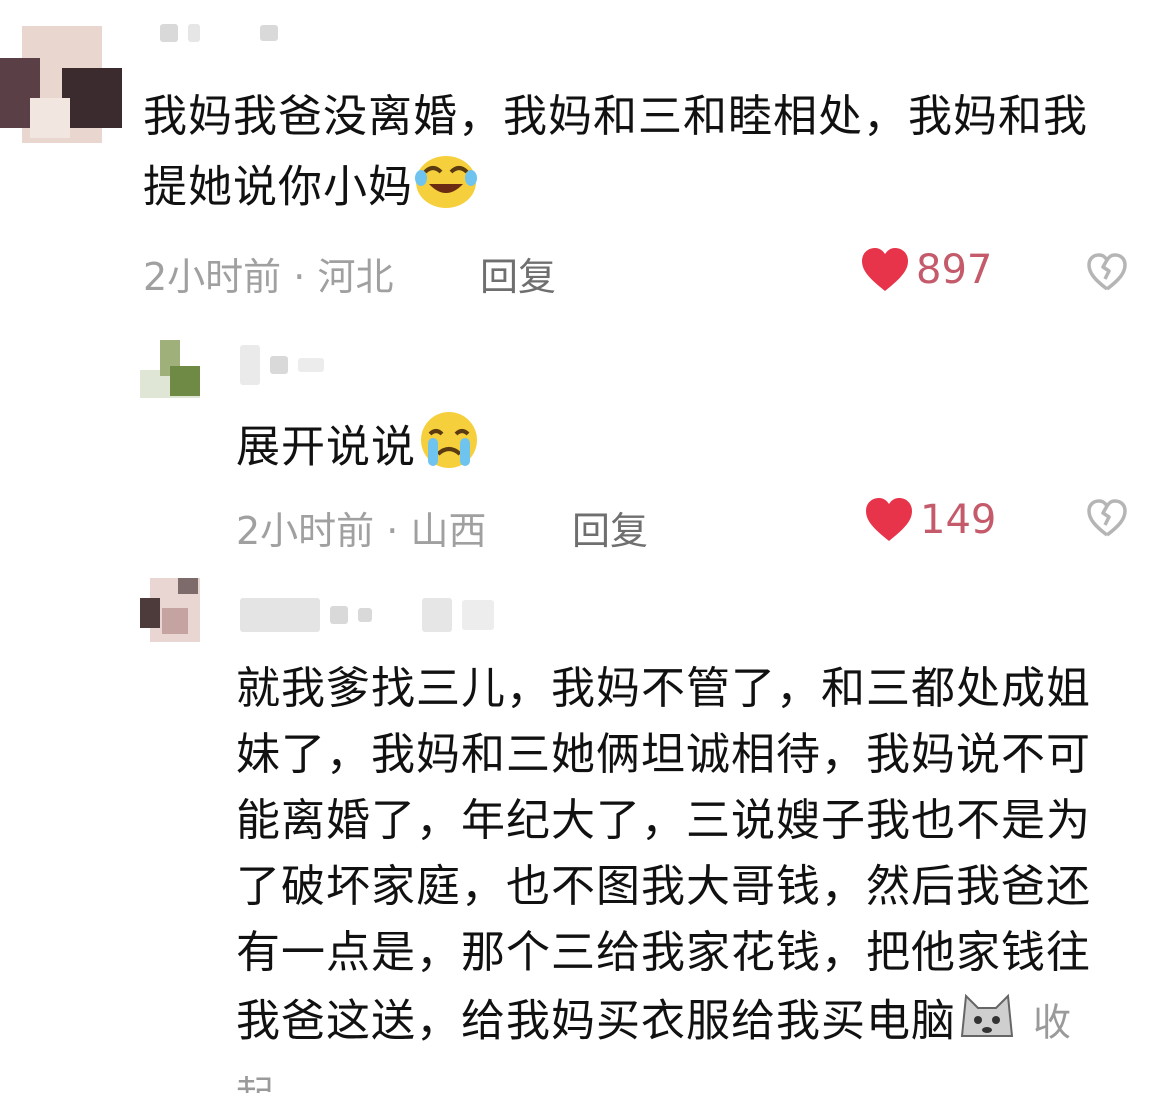  I want to click on dog-emoji-icon, so click(987, 1023).